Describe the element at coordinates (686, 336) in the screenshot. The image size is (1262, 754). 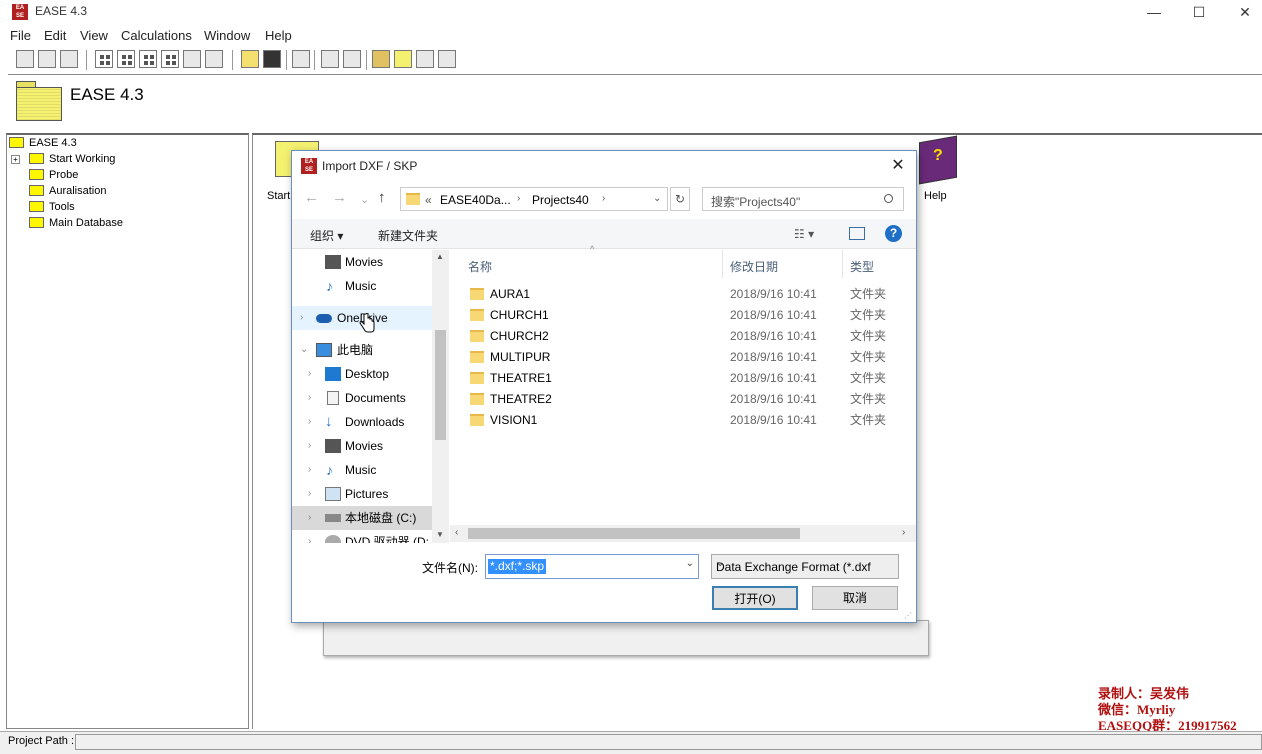
I see `file-row: CHURCH2 2018/9/16 10:41 文件夹` at that location.